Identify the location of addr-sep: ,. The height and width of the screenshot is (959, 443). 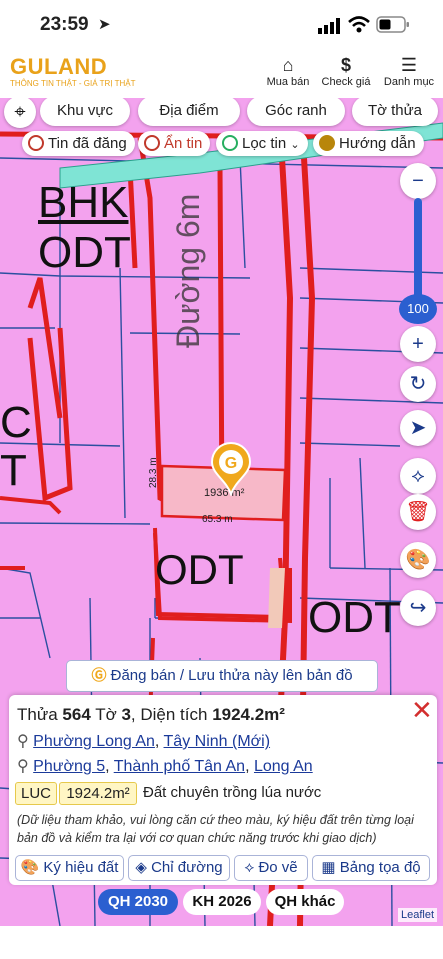
(159, 741).